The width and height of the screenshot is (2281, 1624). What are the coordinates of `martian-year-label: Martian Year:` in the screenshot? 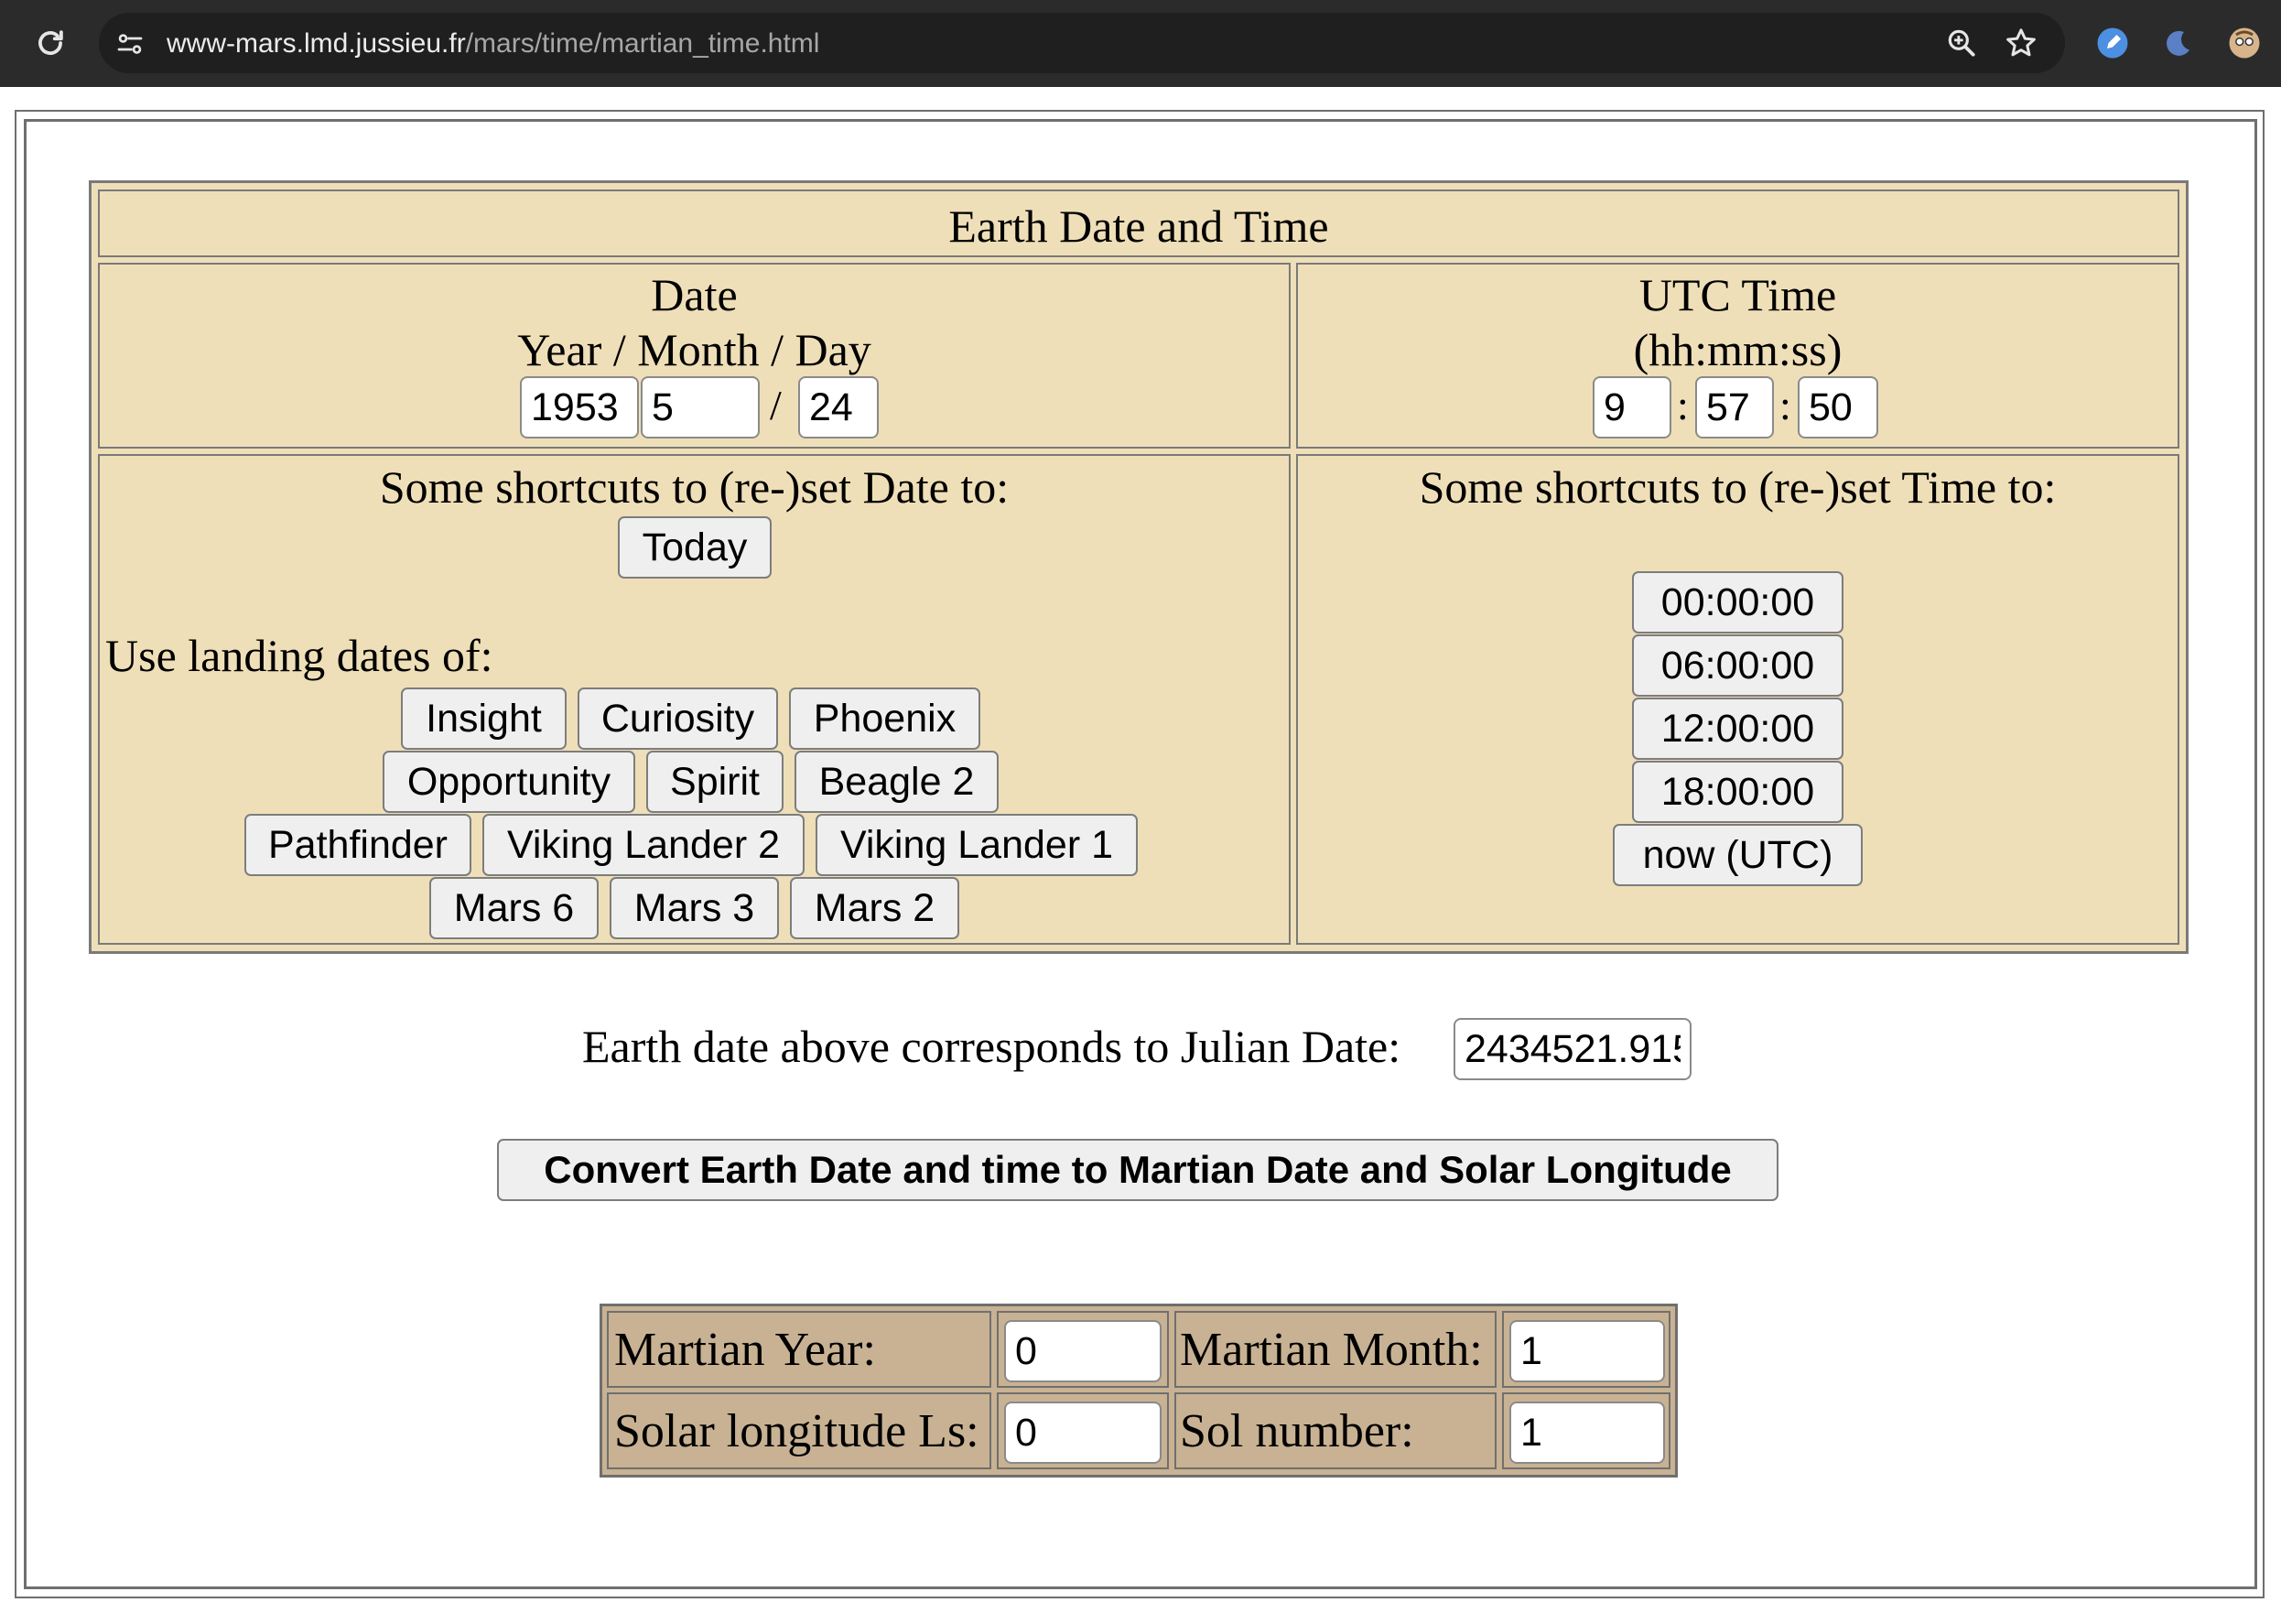 It's located at (745, 1350).